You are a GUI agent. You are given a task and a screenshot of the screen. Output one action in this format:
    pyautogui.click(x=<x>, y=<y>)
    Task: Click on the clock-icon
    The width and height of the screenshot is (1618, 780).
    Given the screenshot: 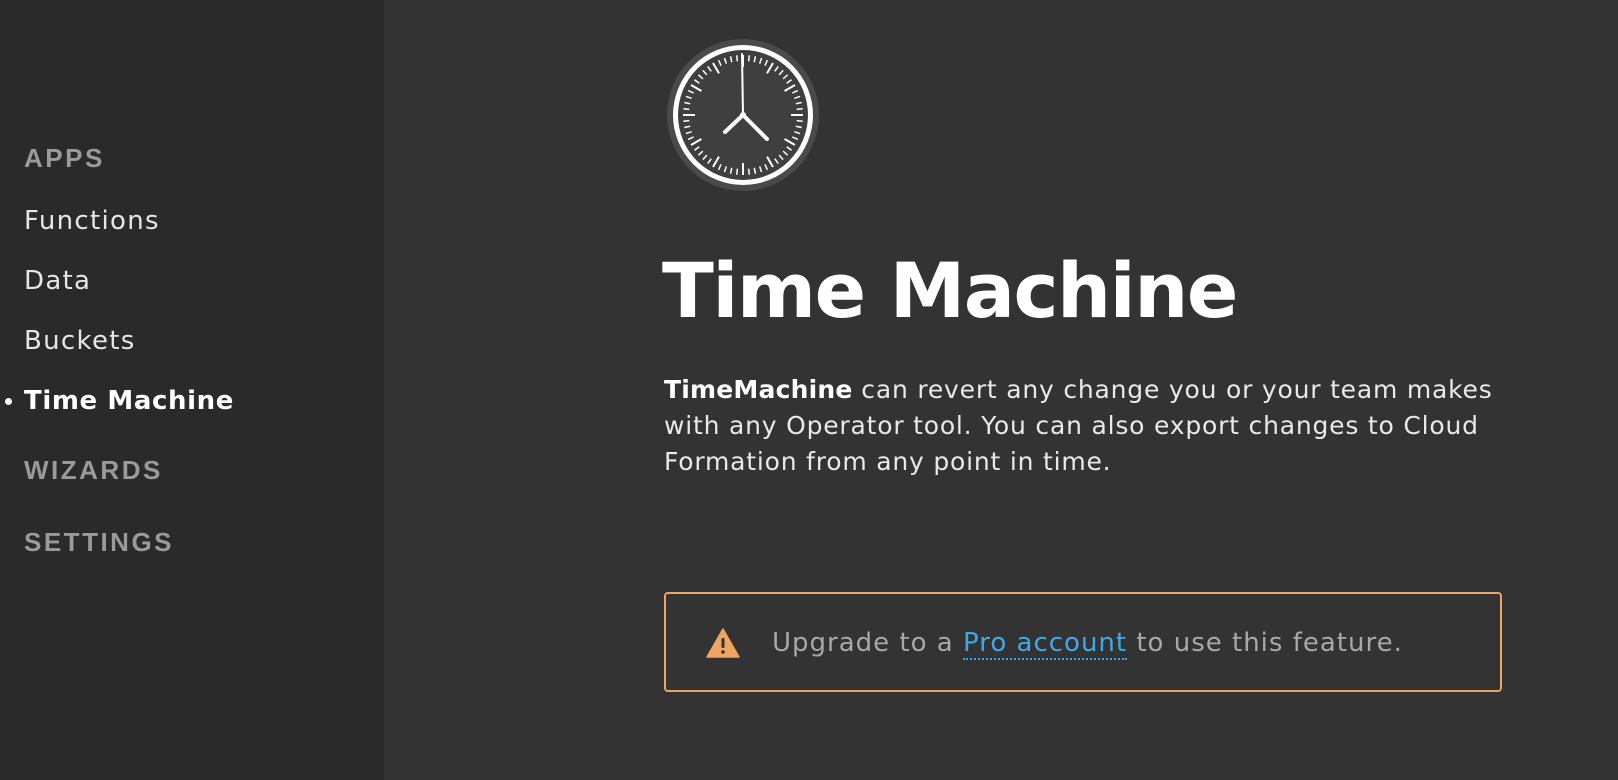 What is the action you would take?
    pyautogui.click(x=743, y=115)
    